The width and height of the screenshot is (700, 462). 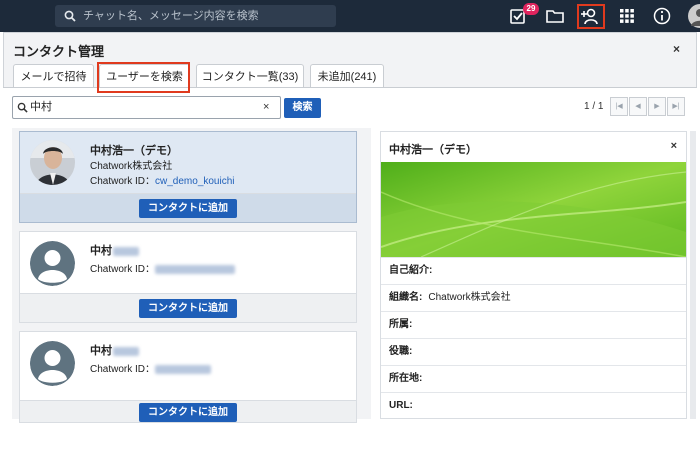 I want to click on global-search-placeholder: チャット名、メッセージ内容を検索, so click(x=171, y=16).